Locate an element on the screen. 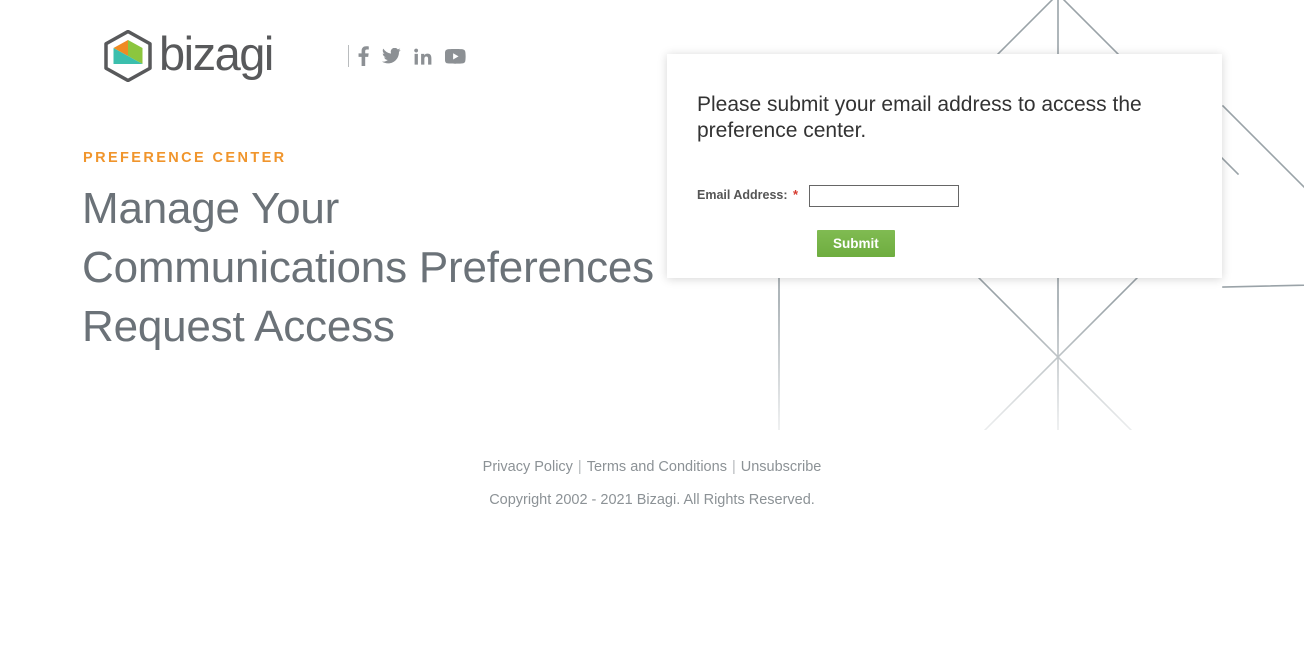 Image resolution: width=1304 pixels, height=665 pixels. page-title-line-2: Communications Preferences is located at coordinates (368, 268).